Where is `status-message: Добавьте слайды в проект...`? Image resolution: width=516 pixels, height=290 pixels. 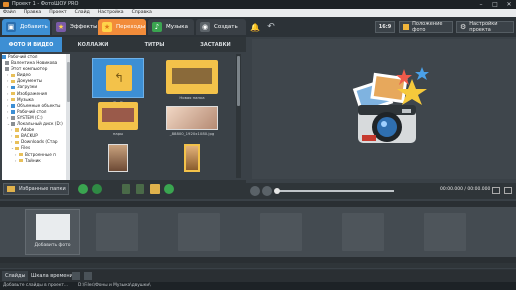 status-message: Добавьте слайды в проект... is located at coordinates (36, 285).